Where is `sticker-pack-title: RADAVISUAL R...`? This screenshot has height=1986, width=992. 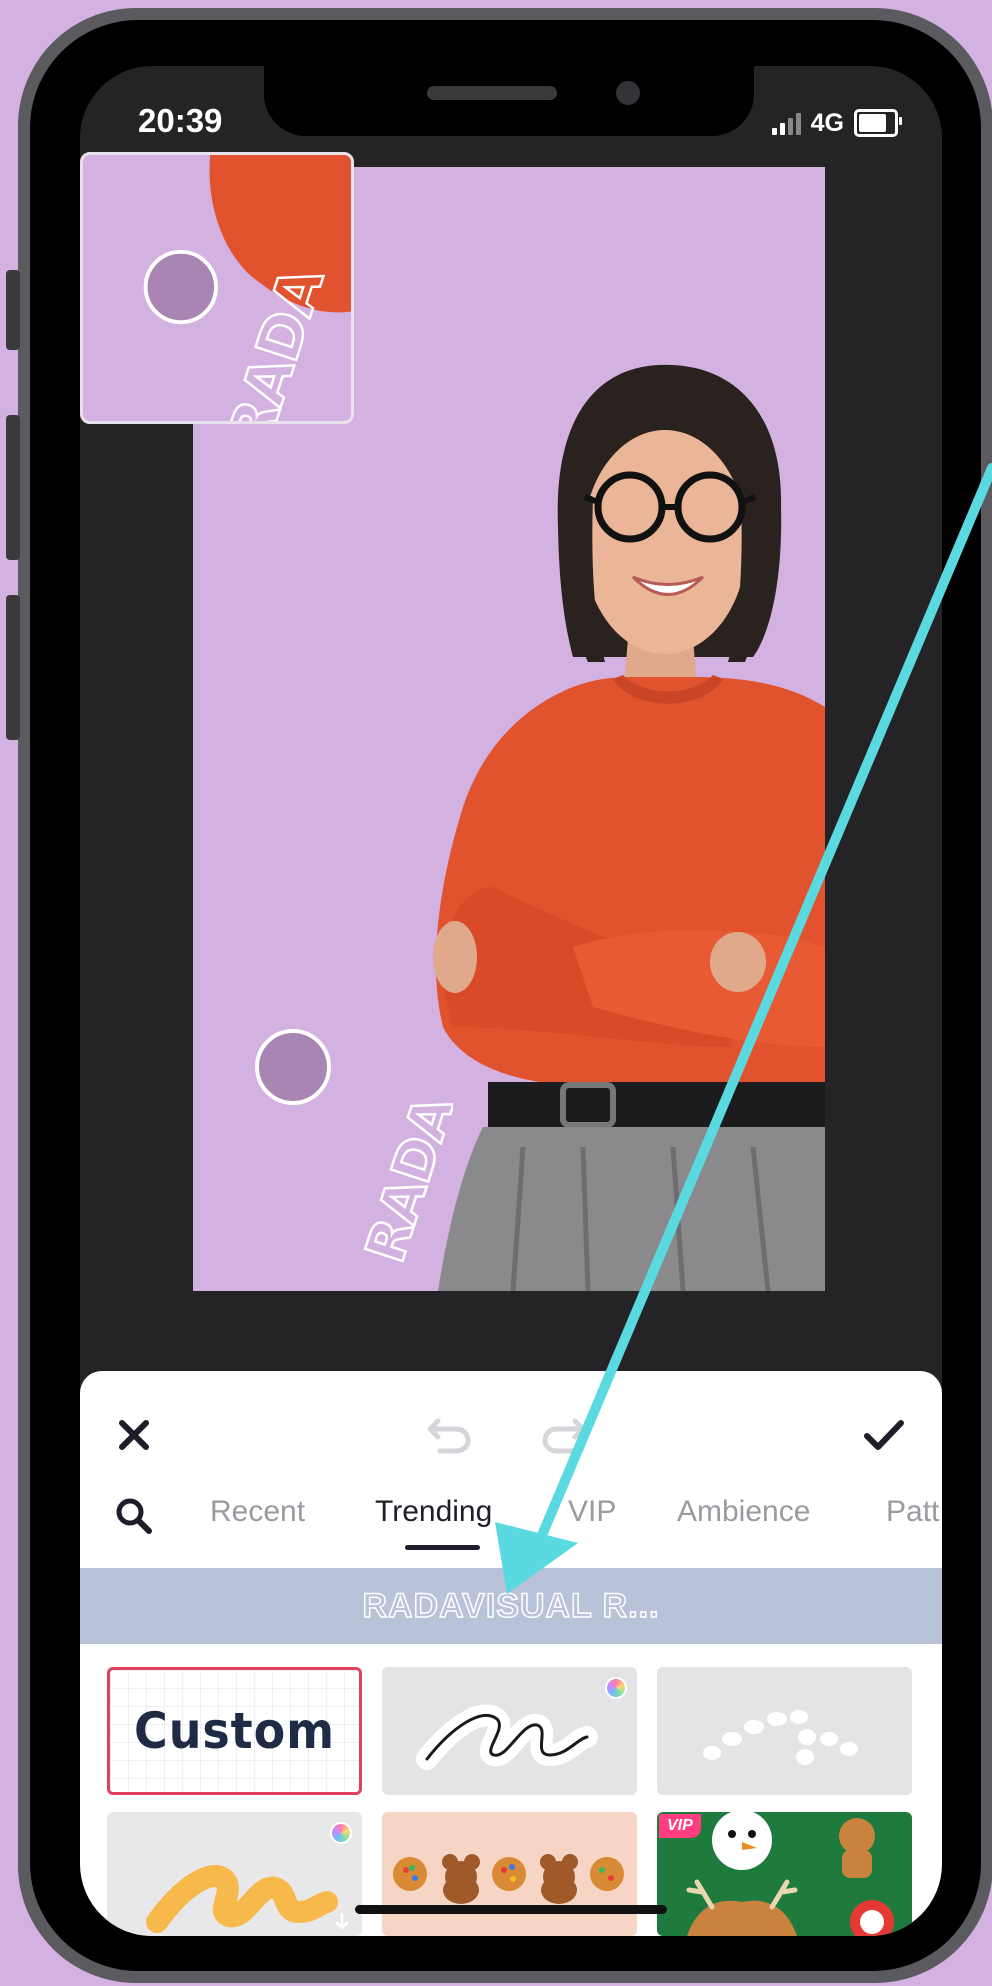
sticker-pack-title: RADAVISUAL R... is located at coordinates (511, 1606).